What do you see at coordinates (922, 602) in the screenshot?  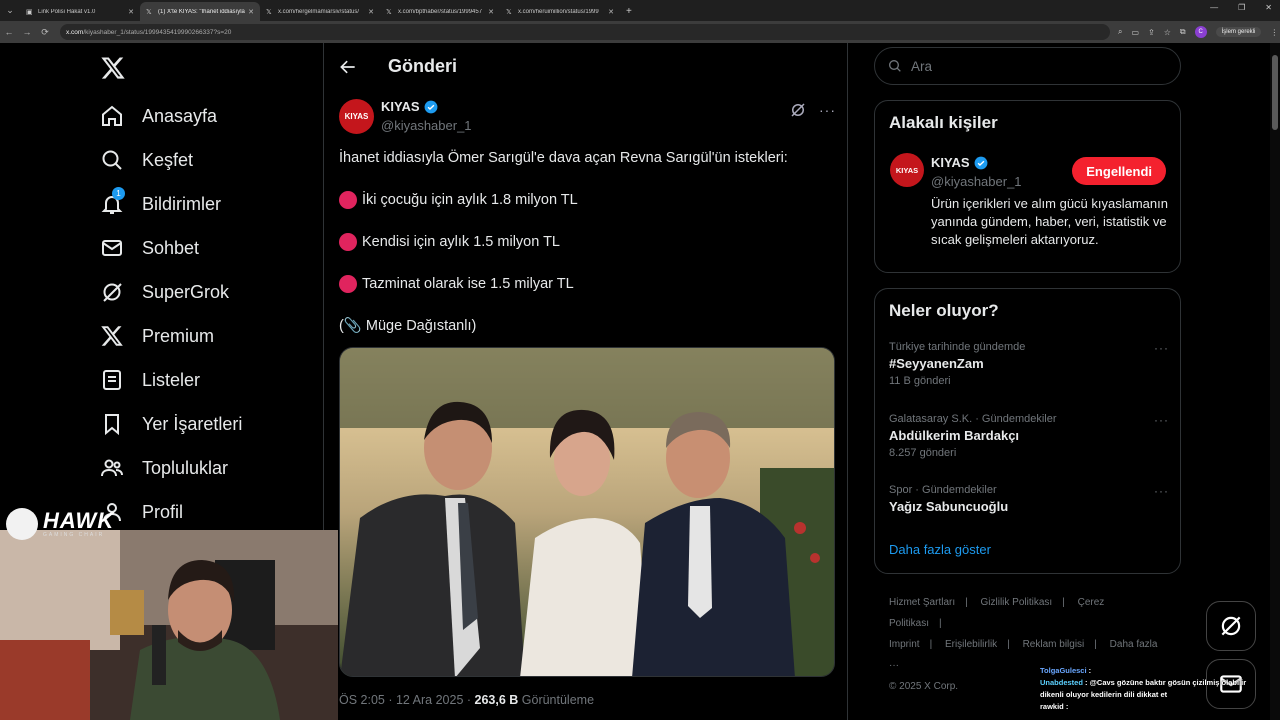 I see `footer-link: Hizmet Şartları` at bounding box center [922, 602].